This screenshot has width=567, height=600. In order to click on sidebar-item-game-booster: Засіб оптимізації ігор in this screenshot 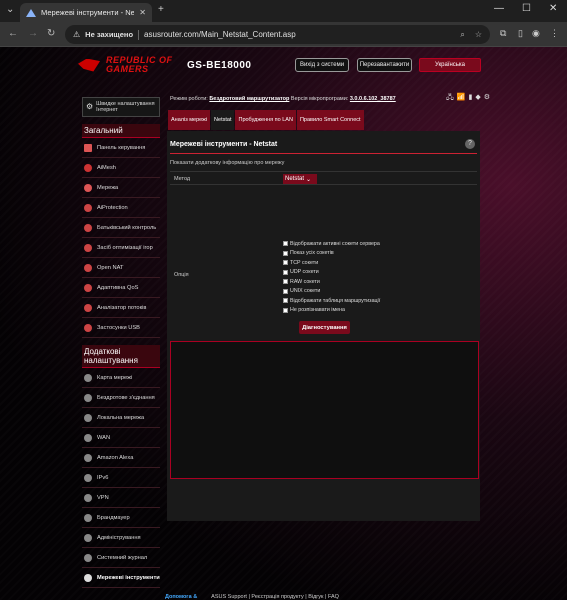, I will do `click(121, 248)`.